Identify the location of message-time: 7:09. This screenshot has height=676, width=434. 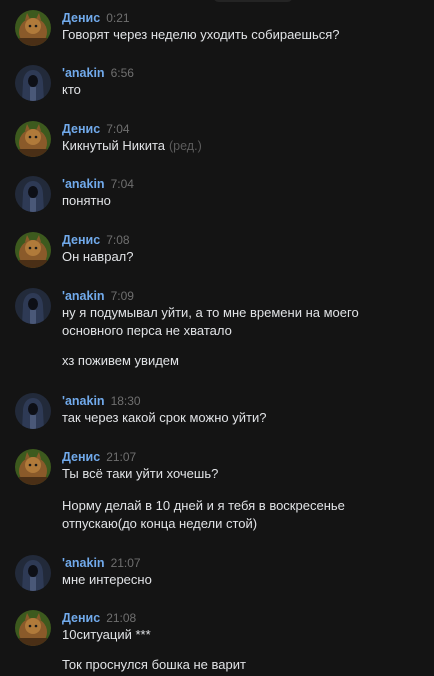
(122, 296).